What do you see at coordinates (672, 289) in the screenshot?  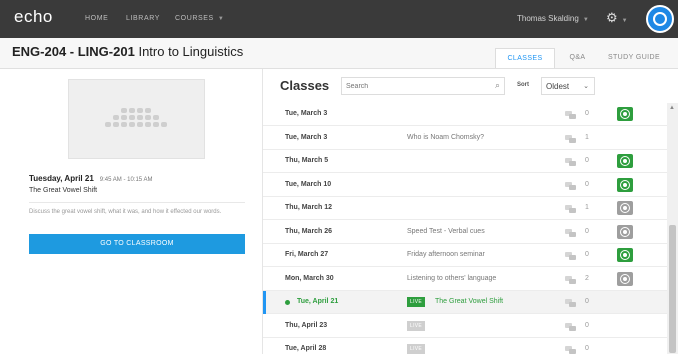 I see `scroll-thumb` at bounding box center [672, 289].